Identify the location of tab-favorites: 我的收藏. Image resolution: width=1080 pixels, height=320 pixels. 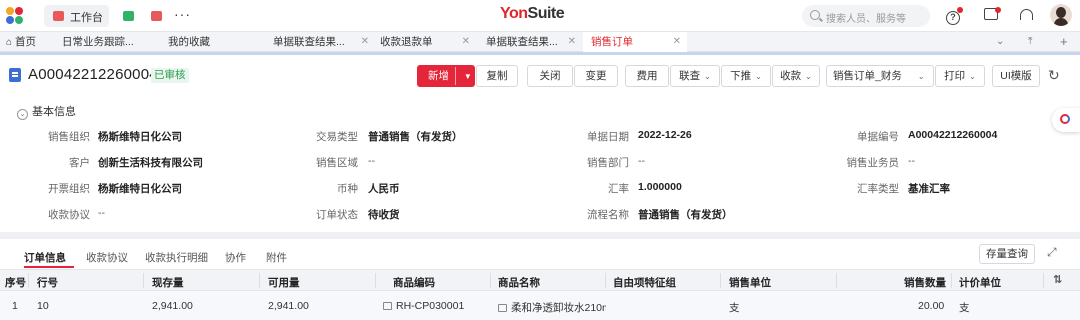
(216, 42).